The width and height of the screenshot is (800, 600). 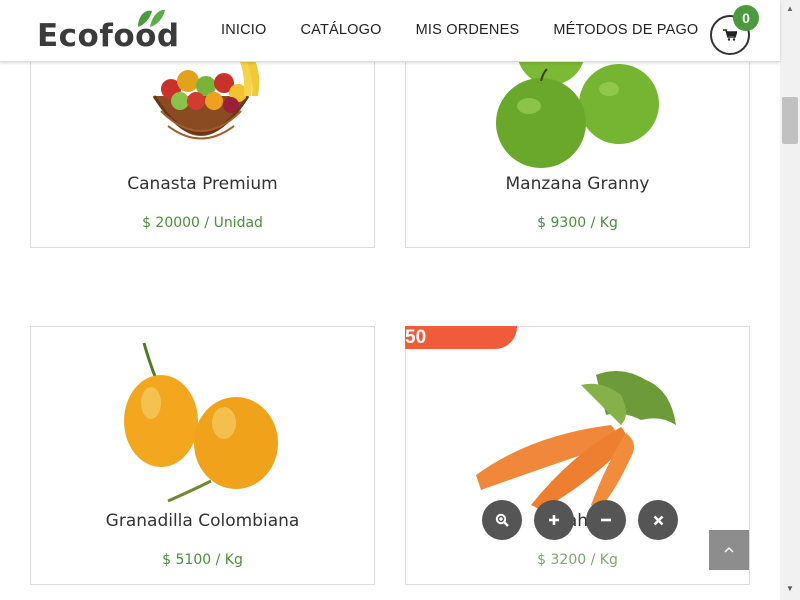 What do you see at coordinates (790, 588) in the screenshot?
I see `scroll-down-arrow-icon: ▼` at bounding box center [790, 588].